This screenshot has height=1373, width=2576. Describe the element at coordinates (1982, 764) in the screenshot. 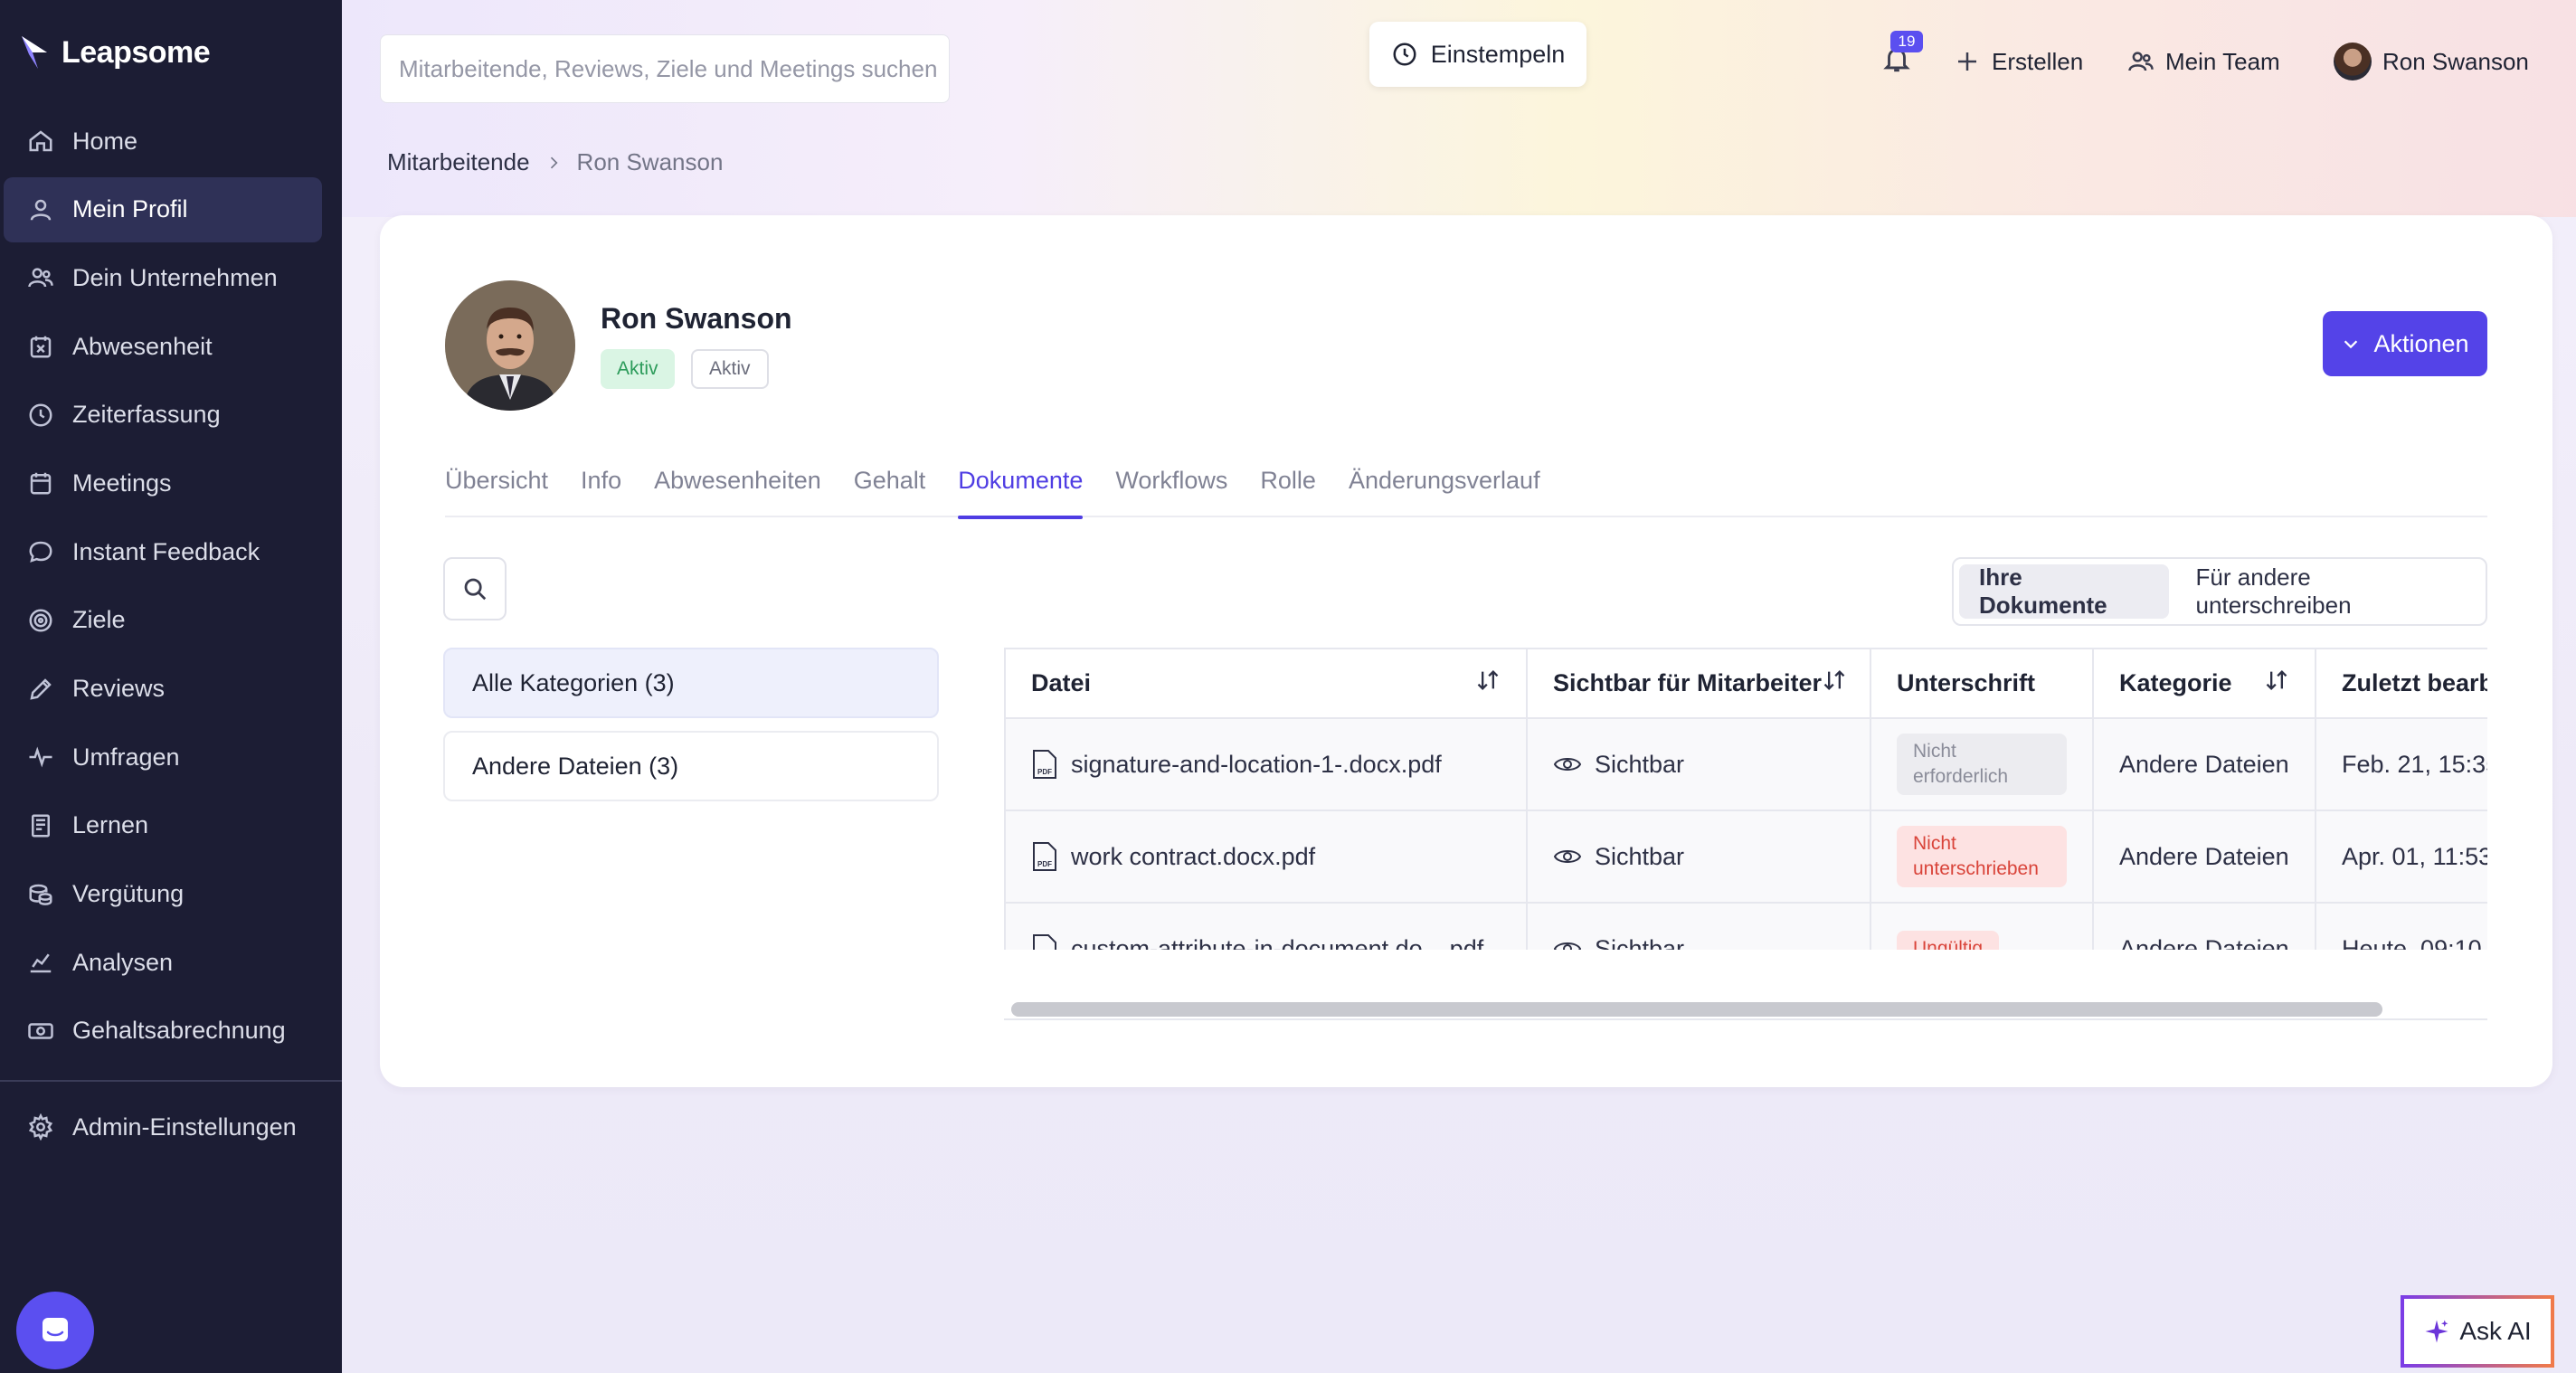

I see `signature-status-badge: Nicht erforderlich` at that location.